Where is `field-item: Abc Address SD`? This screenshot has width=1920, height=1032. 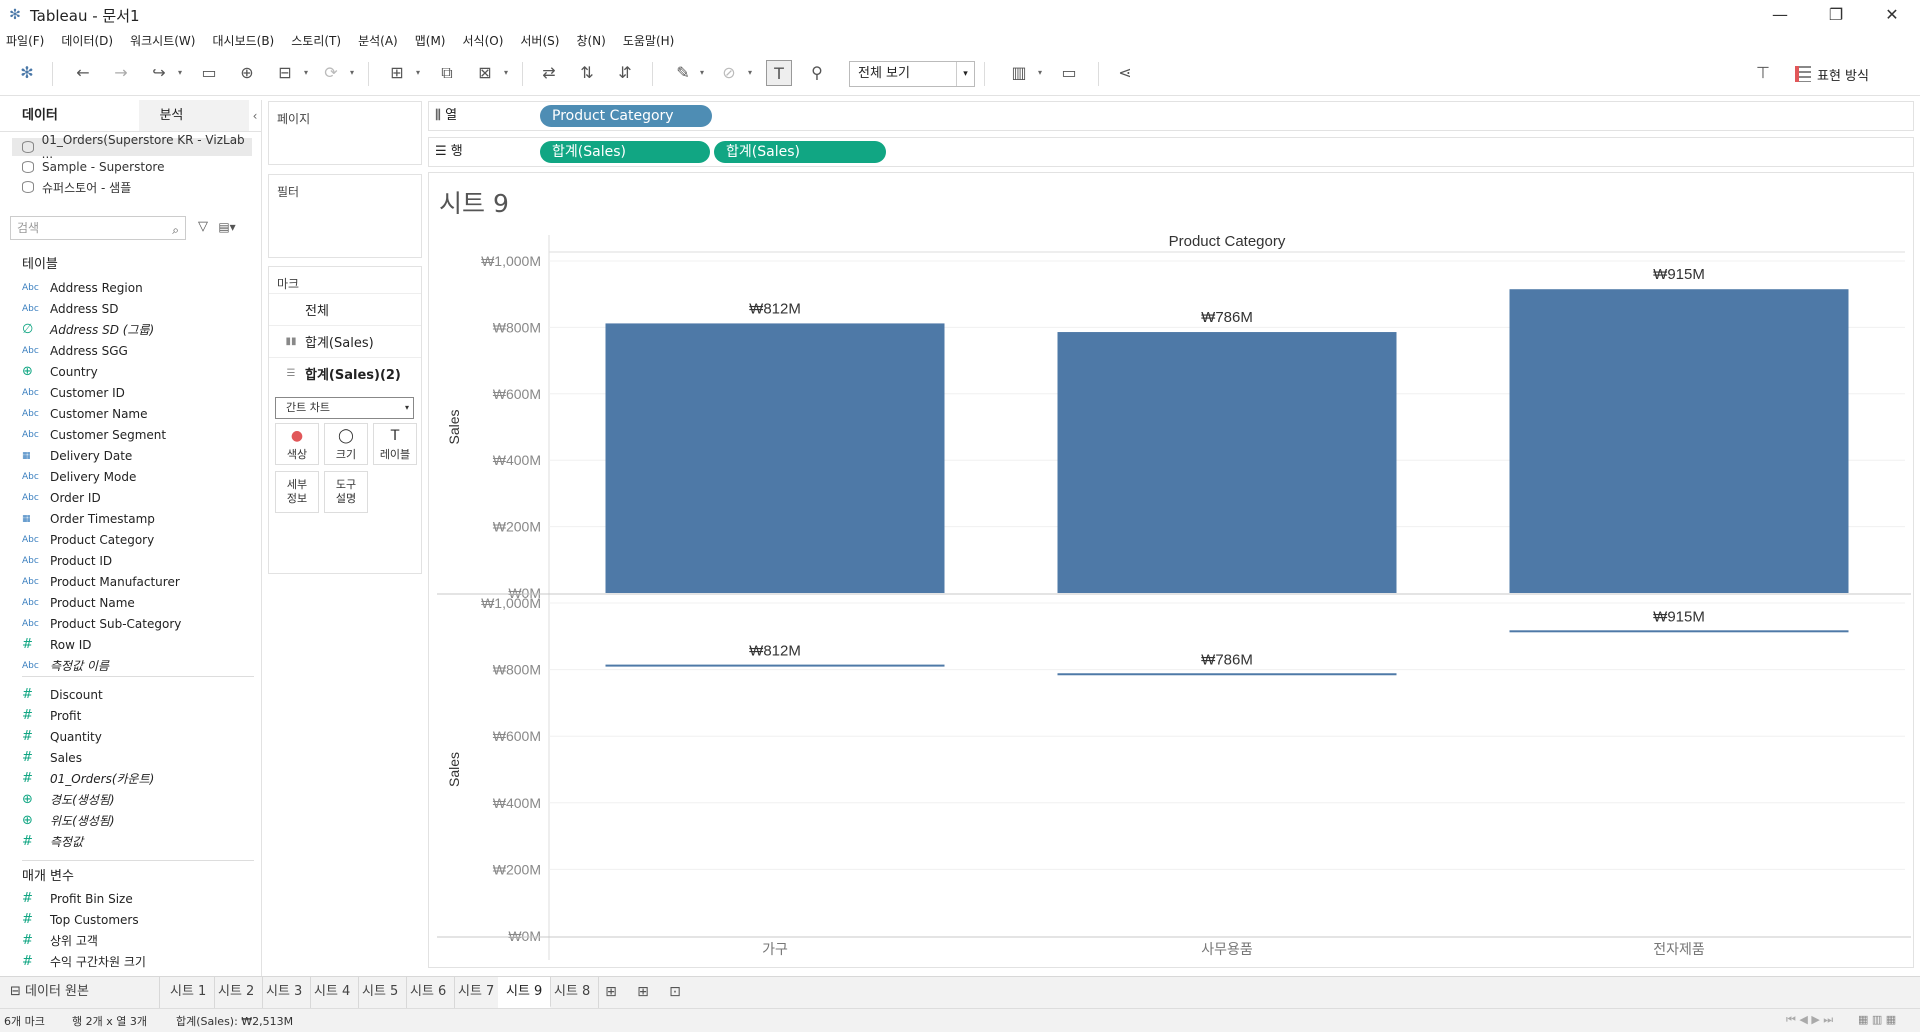
field-item: Abc Address SD is located at coordinates (70, 308).